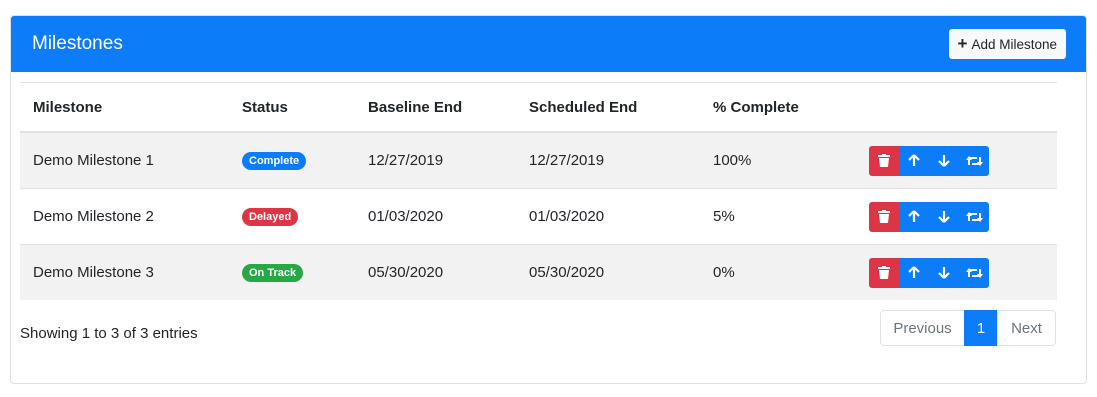 The image size is (1097, 397). What do you see at coordinates (435, 216) in the screenshot?
I see `baseline-end: 01/03/2020` at bounding box center [435, 216].